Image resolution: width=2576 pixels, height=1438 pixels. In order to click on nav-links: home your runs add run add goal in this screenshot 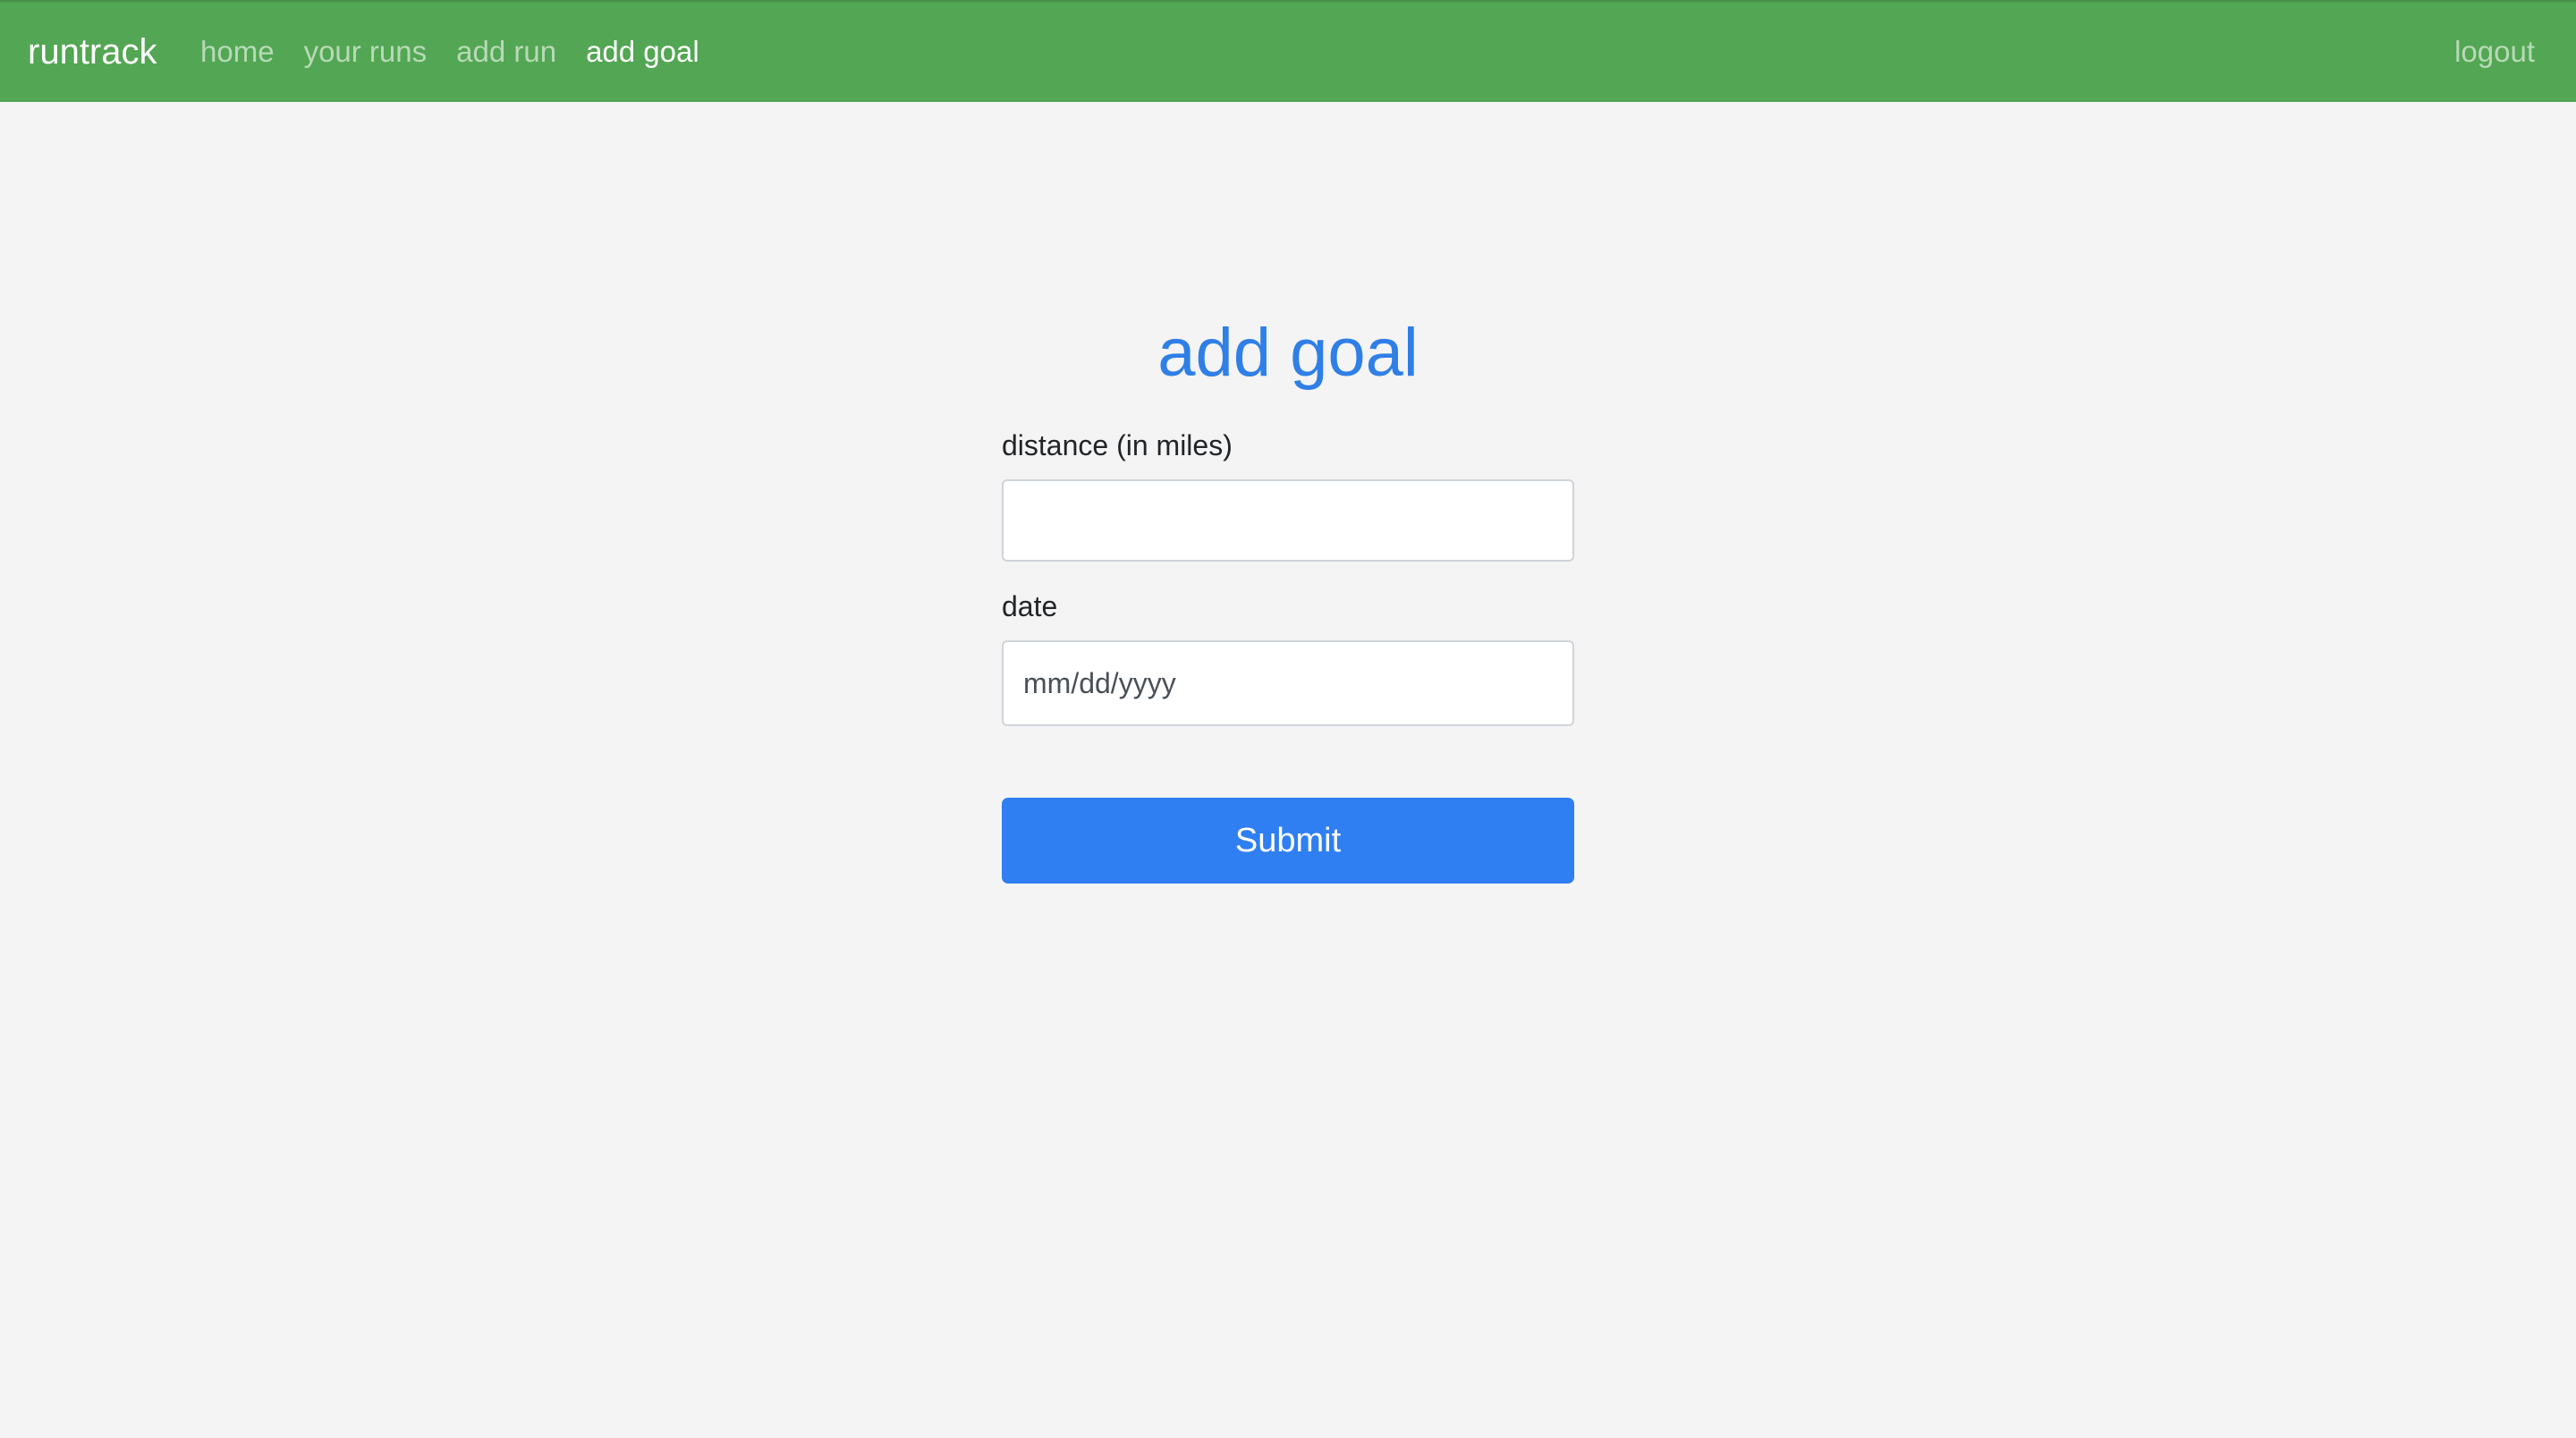, I will do `click(464, 52)`.